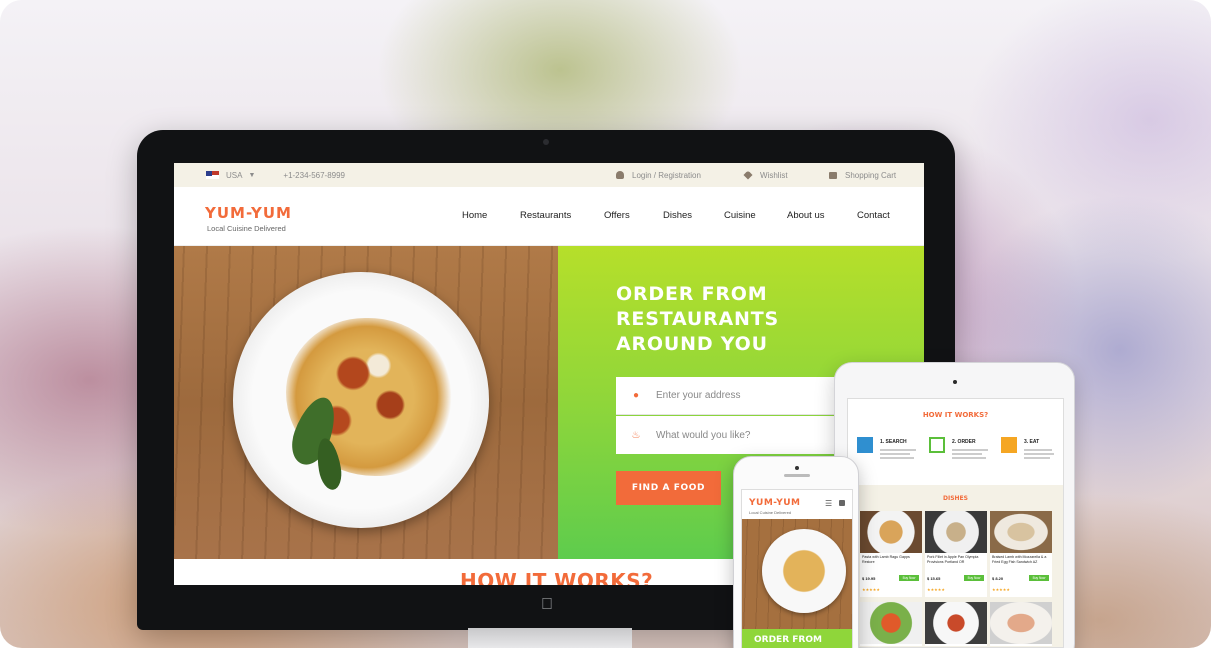 The height and width of the screenshot is (648, 1211). I want to click on step-title: 3. EAT, so click(1032, 442).